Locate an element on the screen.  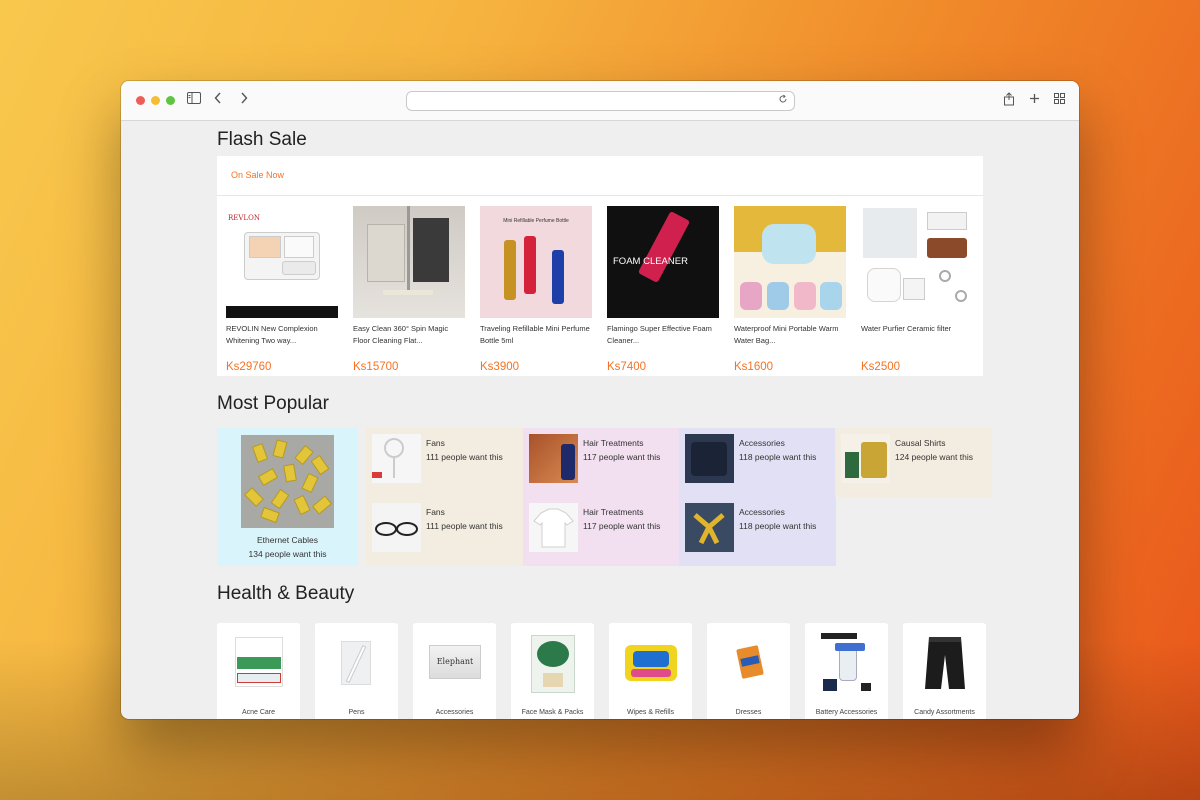
product-image-mop is located at coordinates (409, 262).